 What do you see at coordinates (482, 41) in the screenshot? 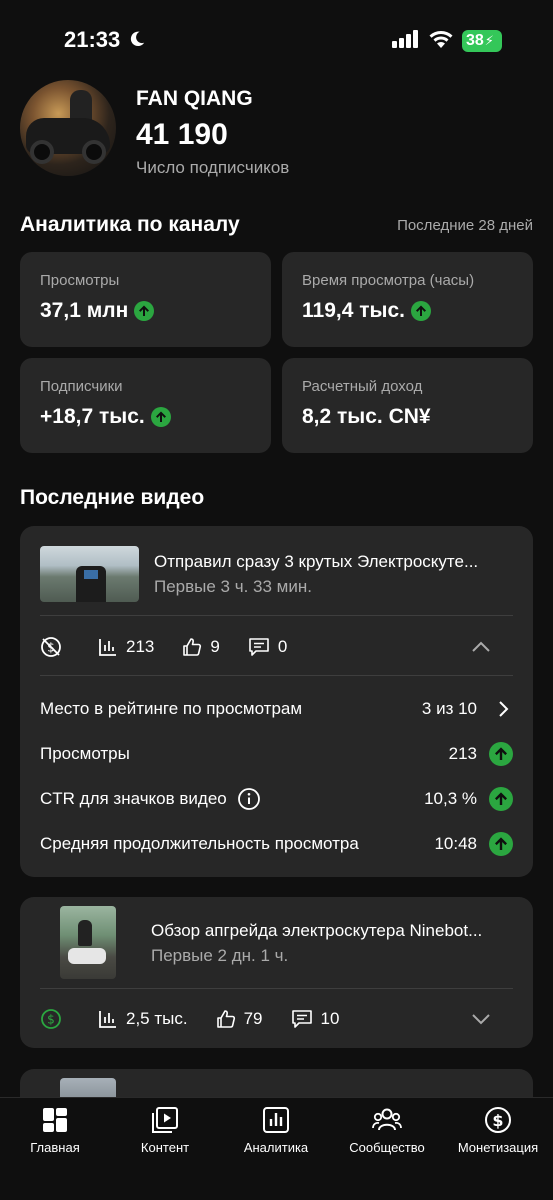
I see `battery-indicator: 38 ⚡` at bounding box center [482, 41].